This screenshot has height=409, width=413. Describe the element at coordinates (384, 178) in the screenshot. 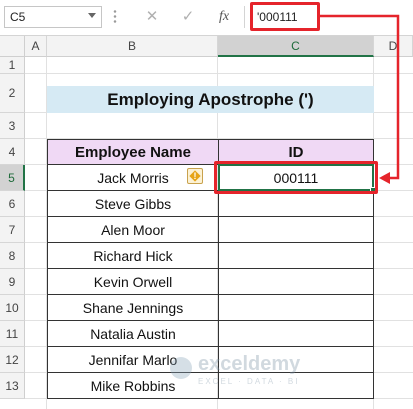

I see `arrow-head` at that location.